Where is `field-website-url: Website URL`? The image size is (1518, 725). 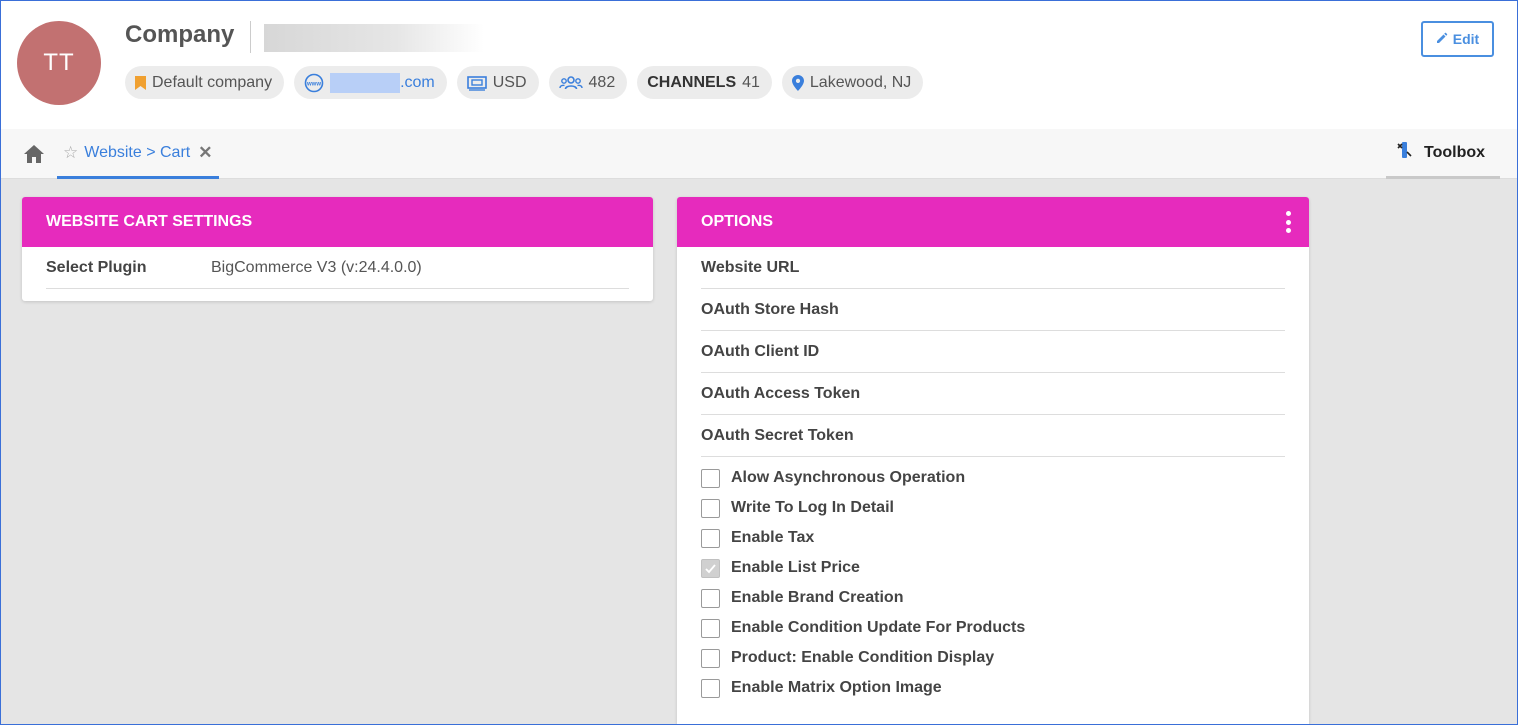 field-website-url: Website URL is located at coordinates (993, 268).